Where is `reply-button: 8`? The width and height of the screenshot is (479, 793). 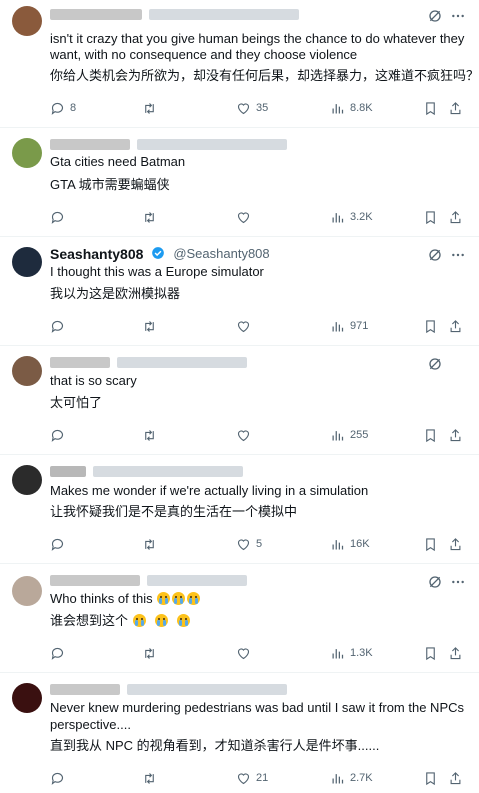 reply-button: 8 is located at coordinates (63, 108).